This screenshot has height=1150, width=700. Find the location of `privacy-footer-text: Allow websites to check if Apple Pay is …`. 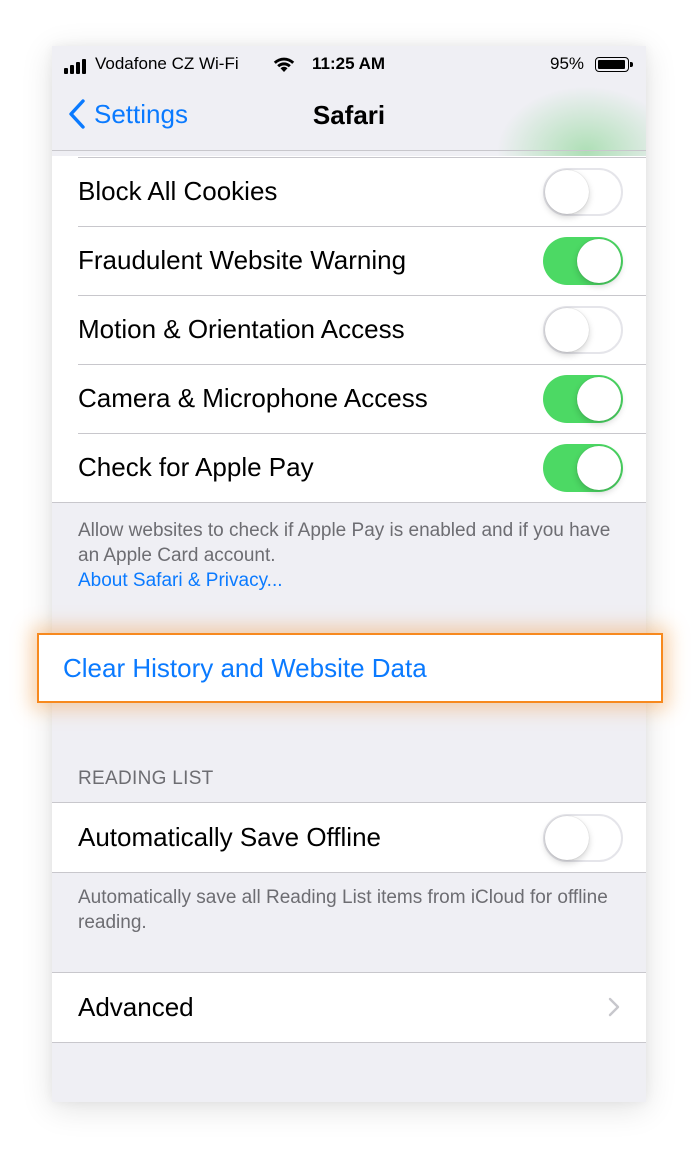

privacy-footer-text: Allow websites to check if Apple Pay is … is located at coordinates (344, 543).